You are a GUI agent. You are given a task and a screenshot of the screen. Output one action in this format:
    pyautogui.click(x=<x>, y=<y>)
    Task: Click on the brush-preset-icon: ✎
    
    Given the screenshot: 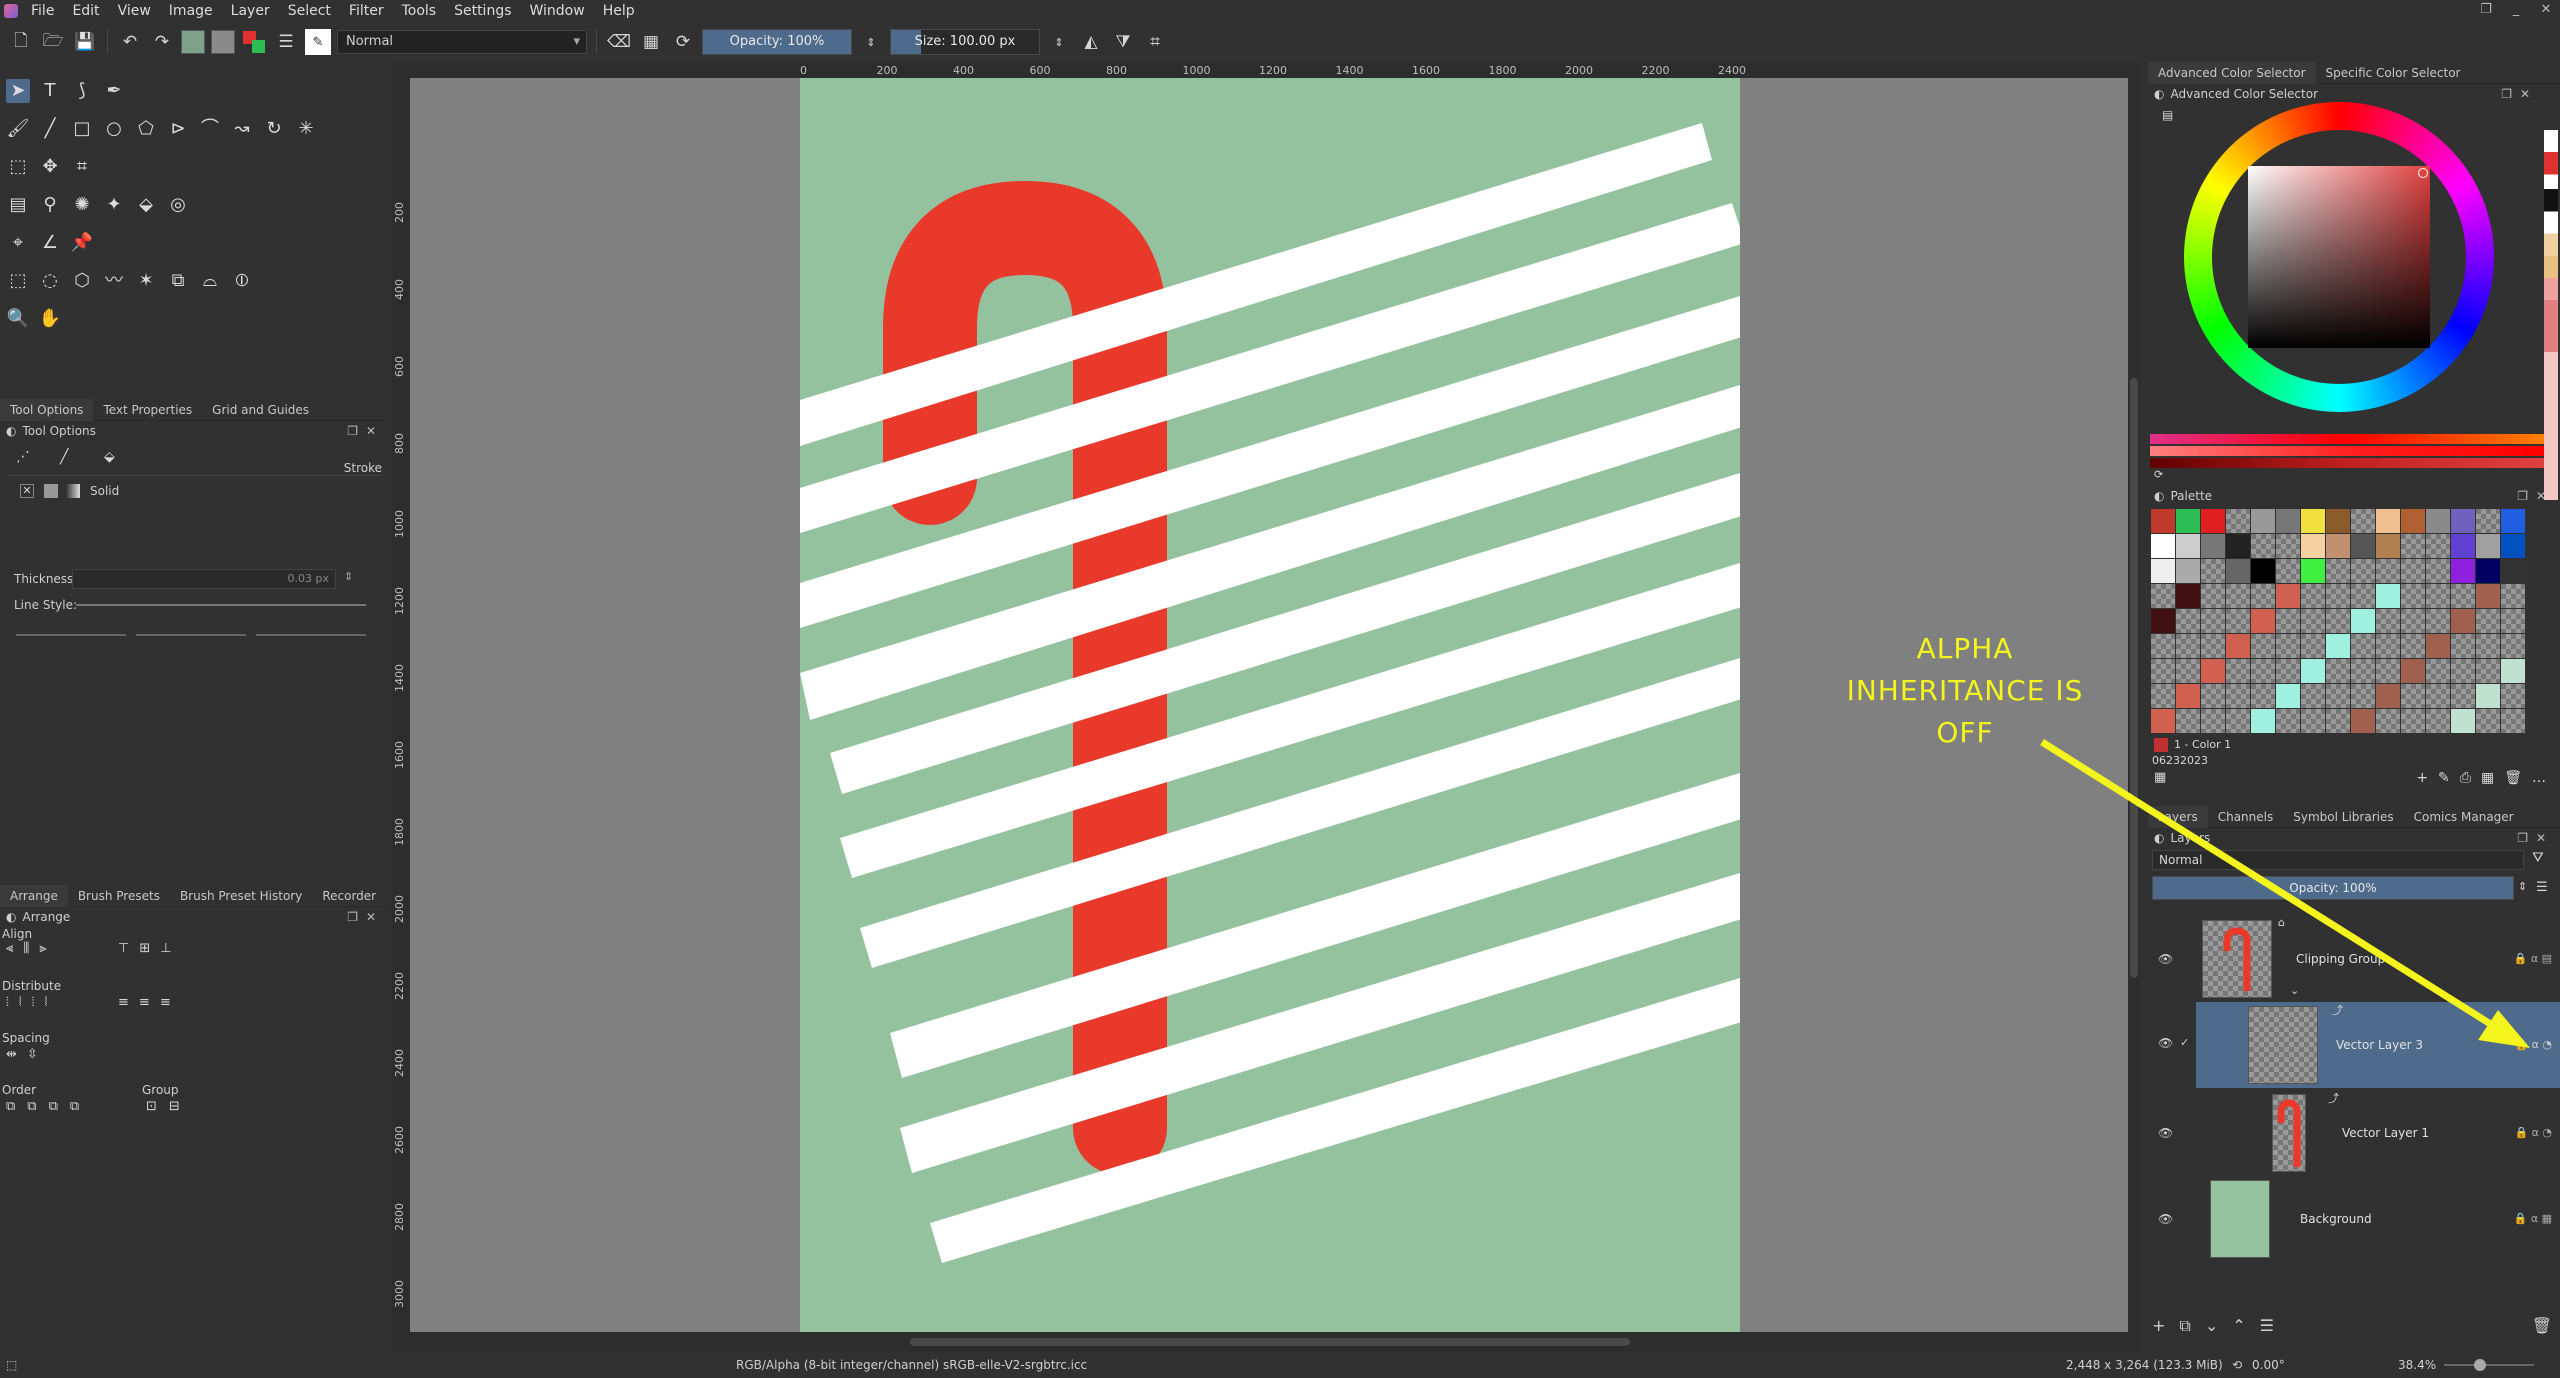 What is the action you would take?
    pyautogui.click(x=318, y=42)
    